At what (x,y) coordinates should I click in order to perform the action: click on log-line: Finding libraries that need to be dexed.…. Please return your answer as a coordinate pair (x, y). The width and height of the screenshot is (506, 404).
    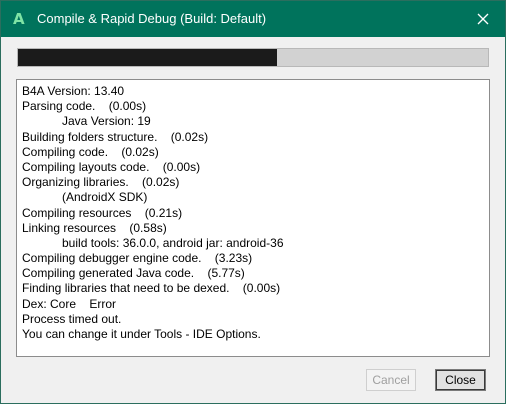
    Looking at the image, I should click on (151, 288).